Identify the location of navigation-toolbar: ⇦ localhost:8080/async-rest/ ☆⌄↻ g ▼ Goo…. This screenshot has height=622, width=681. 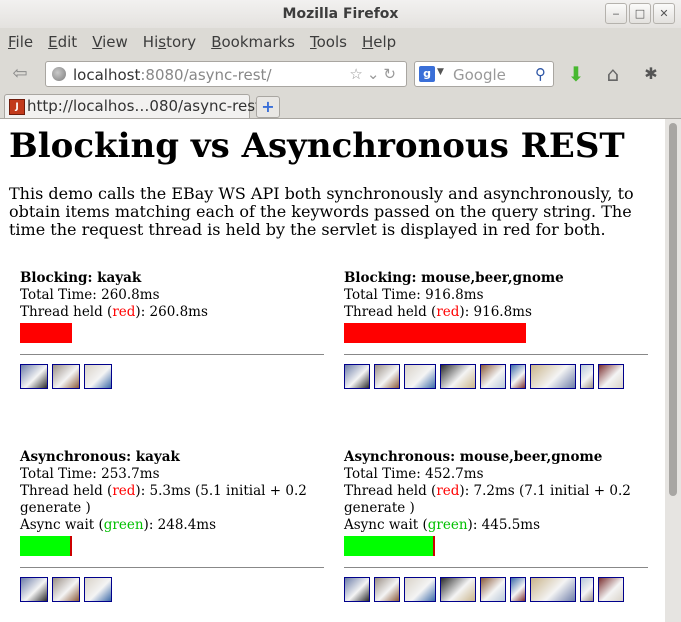
(340, 74).